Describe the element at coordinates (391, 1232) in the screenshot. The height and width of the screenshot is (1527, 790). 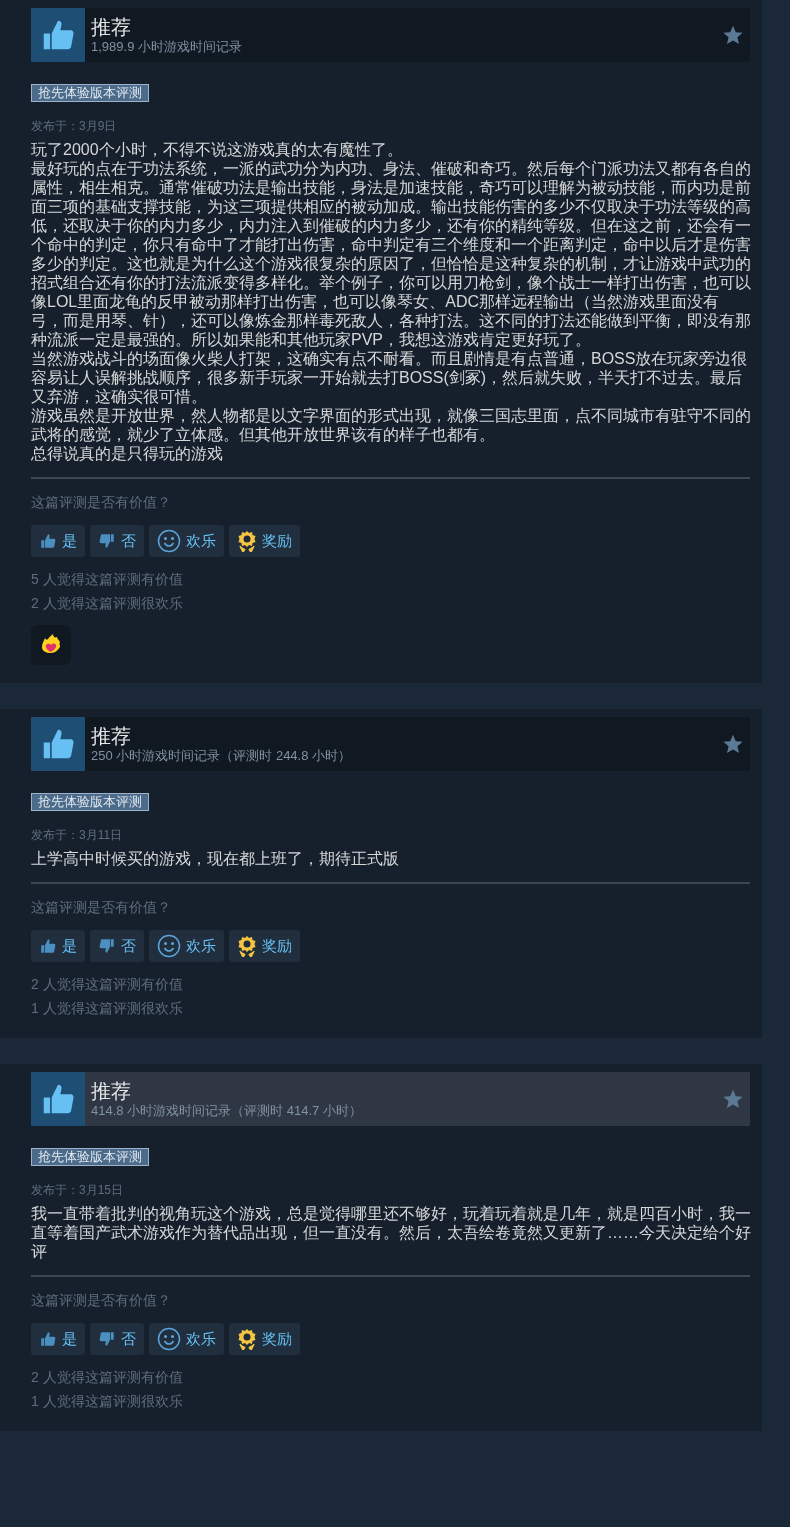
I see `review-paragraph: 我一直带着批判的视角玩这个游戏，总是觉得哪里还不够好，玩着玩着就是几年，就是四百小时，我一直等着国产武术游戏作为替代品出现，但一直没有。然后，太吾绘卷竟然又更新了……今天决定给个好评` at that location.